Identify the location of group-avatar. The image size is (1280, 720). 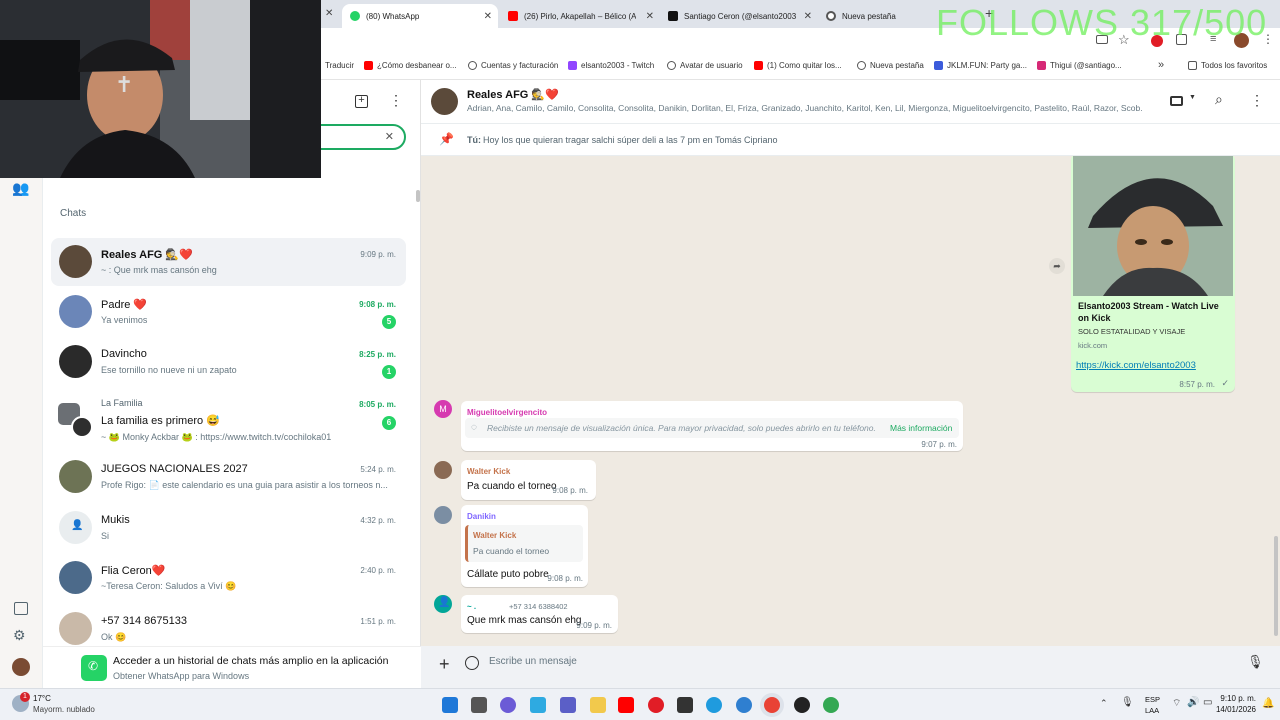
(444, 101).